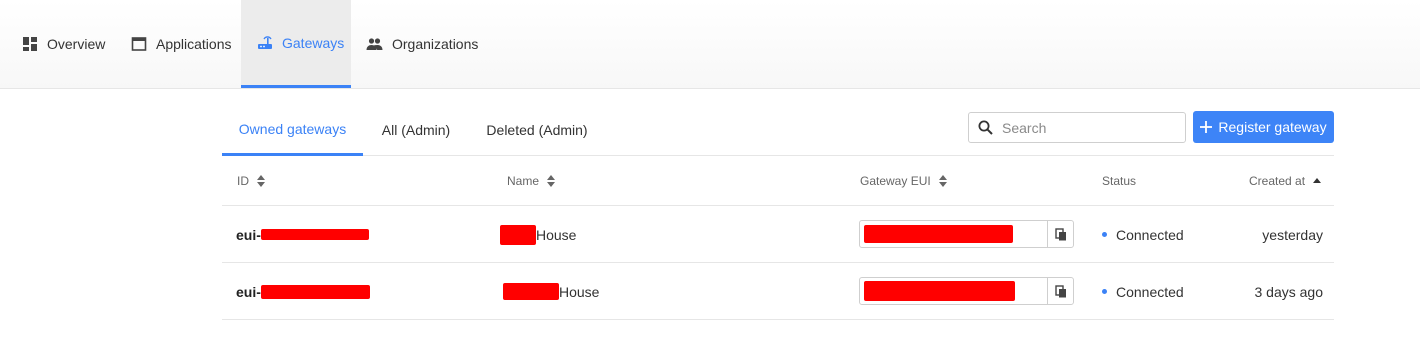  I want to click on table-row: eui- House Connected yesterday, so click(778, 234).